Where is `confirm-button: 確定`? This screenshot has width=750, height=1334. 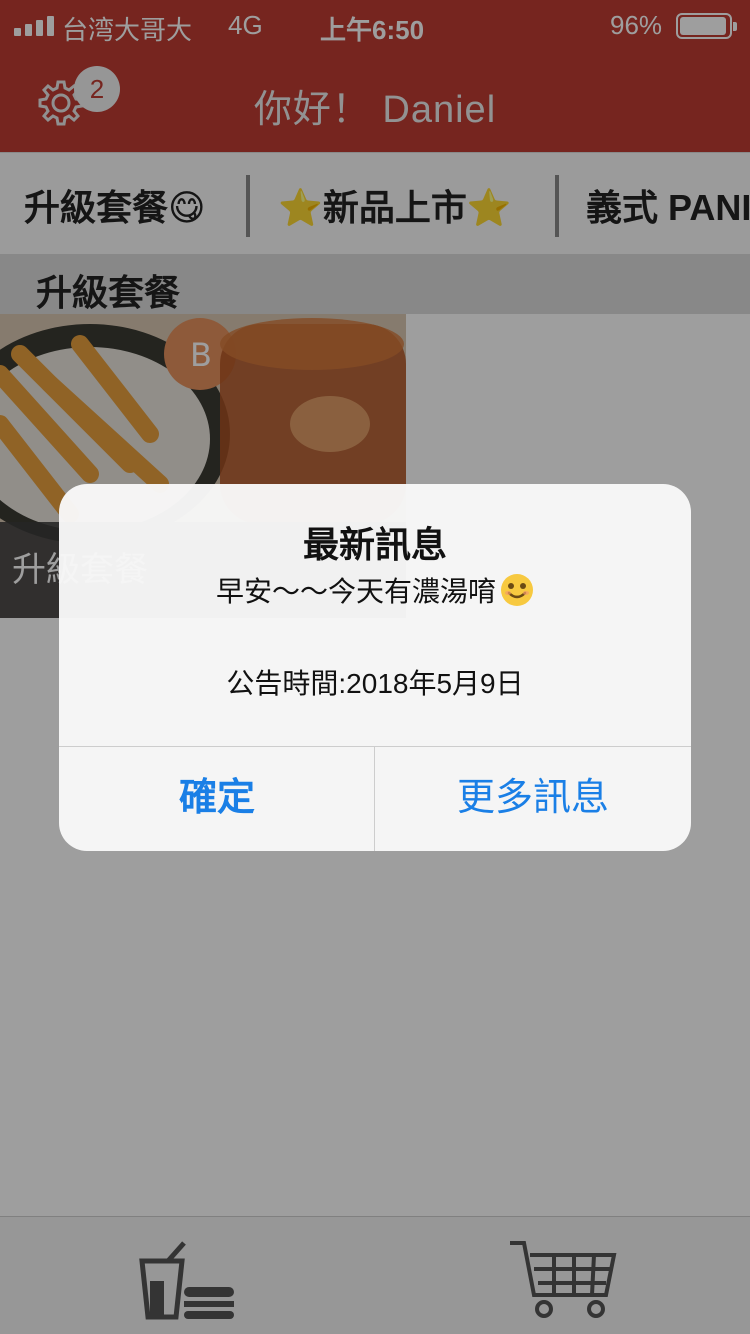 confirm-button: 確定 is located at coordinates (217, 798).